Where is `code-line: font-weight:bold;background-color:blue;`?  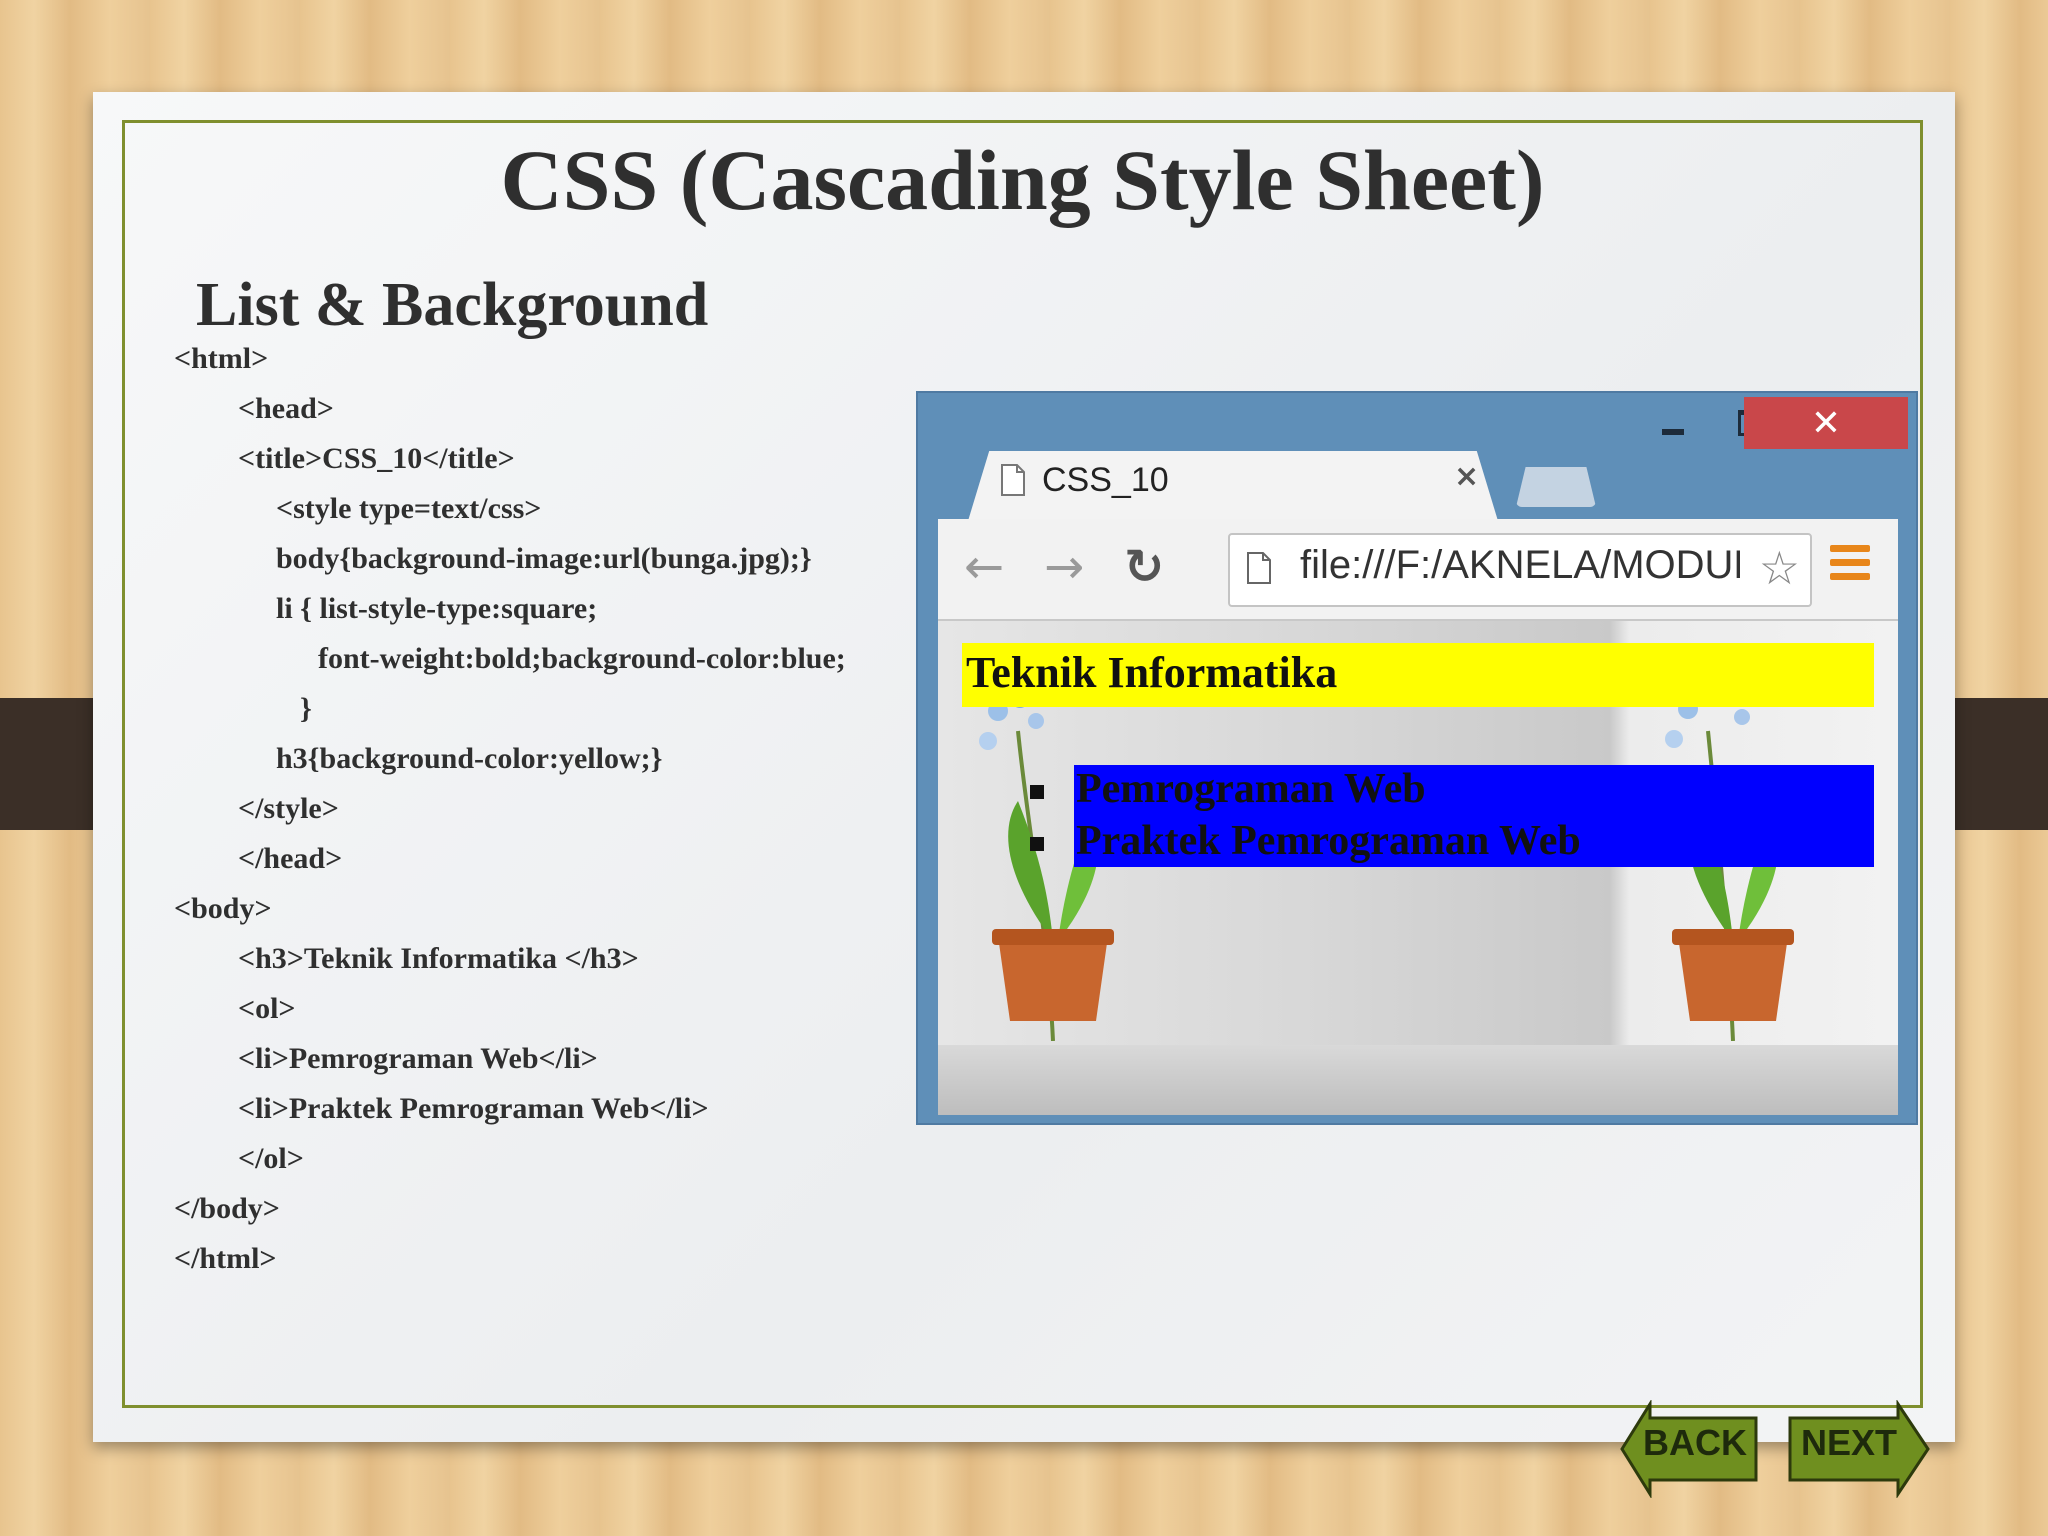
code-line: font-weight:bold;background-color:blue; is located at coordinates (582, 658).